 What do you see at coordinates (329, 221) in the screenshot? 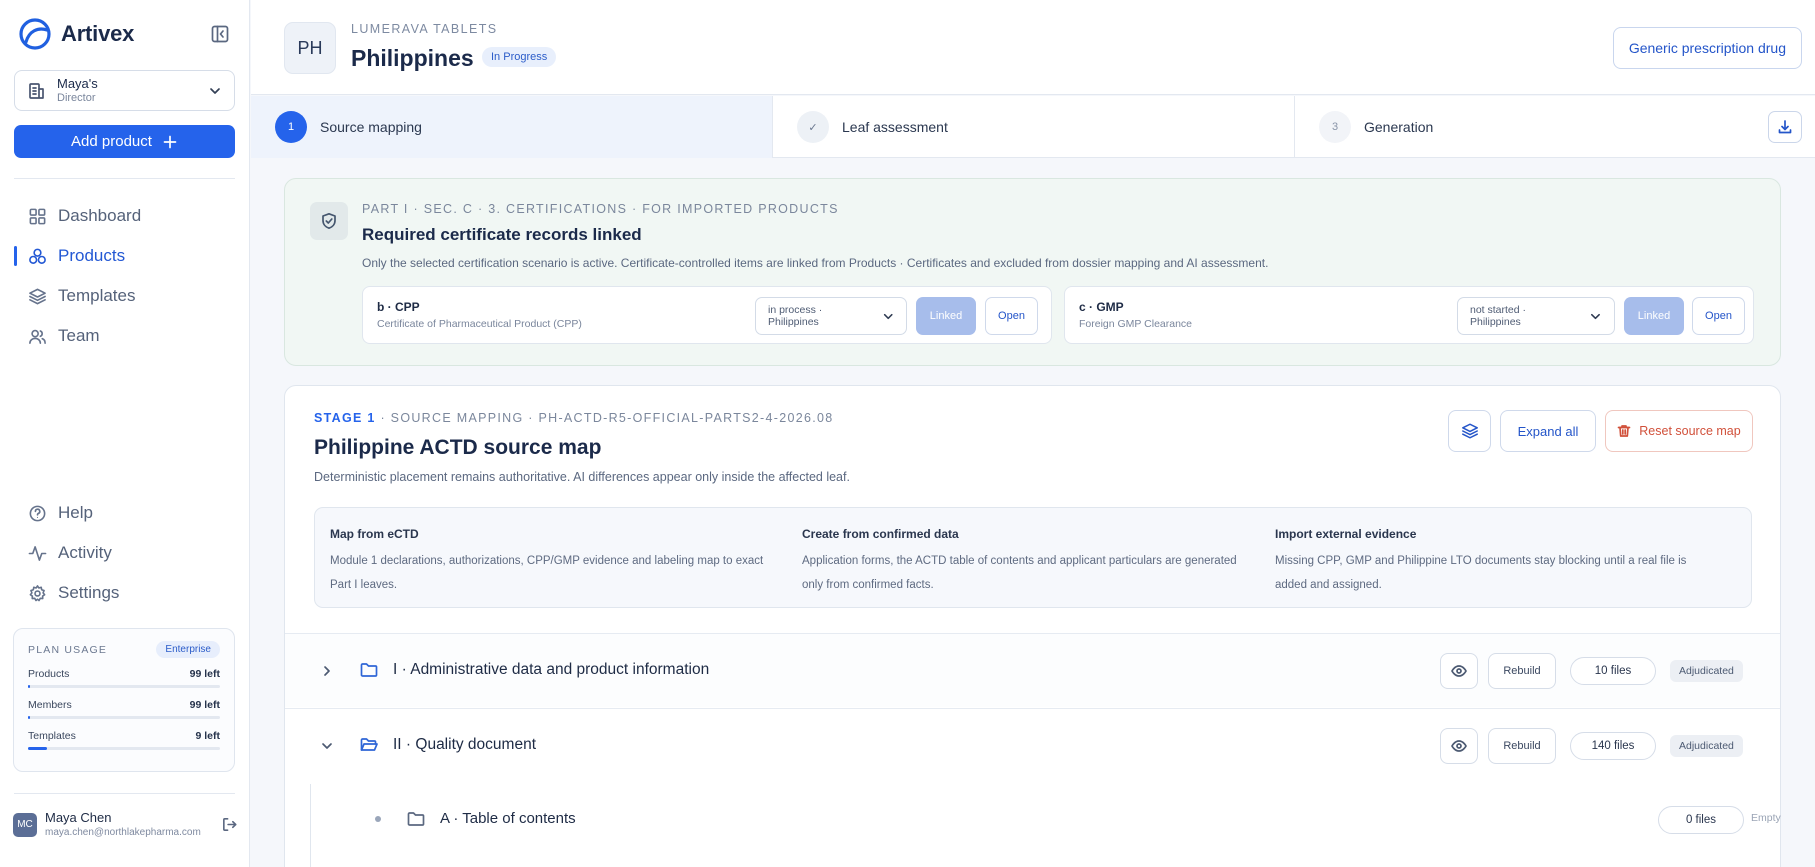
I see `shield-check-icon` at bounding box center [329, 221].